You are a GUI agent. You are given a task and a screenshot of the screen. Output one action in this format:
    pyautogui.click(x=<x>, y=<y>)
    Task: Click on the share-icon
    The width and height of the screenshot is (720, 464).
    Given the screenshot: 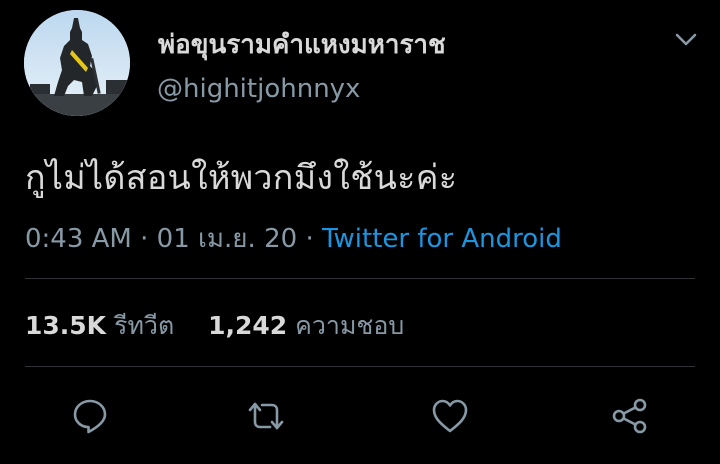 What is the action you would take?
    pyautogui.click(x=630, y=416)
    